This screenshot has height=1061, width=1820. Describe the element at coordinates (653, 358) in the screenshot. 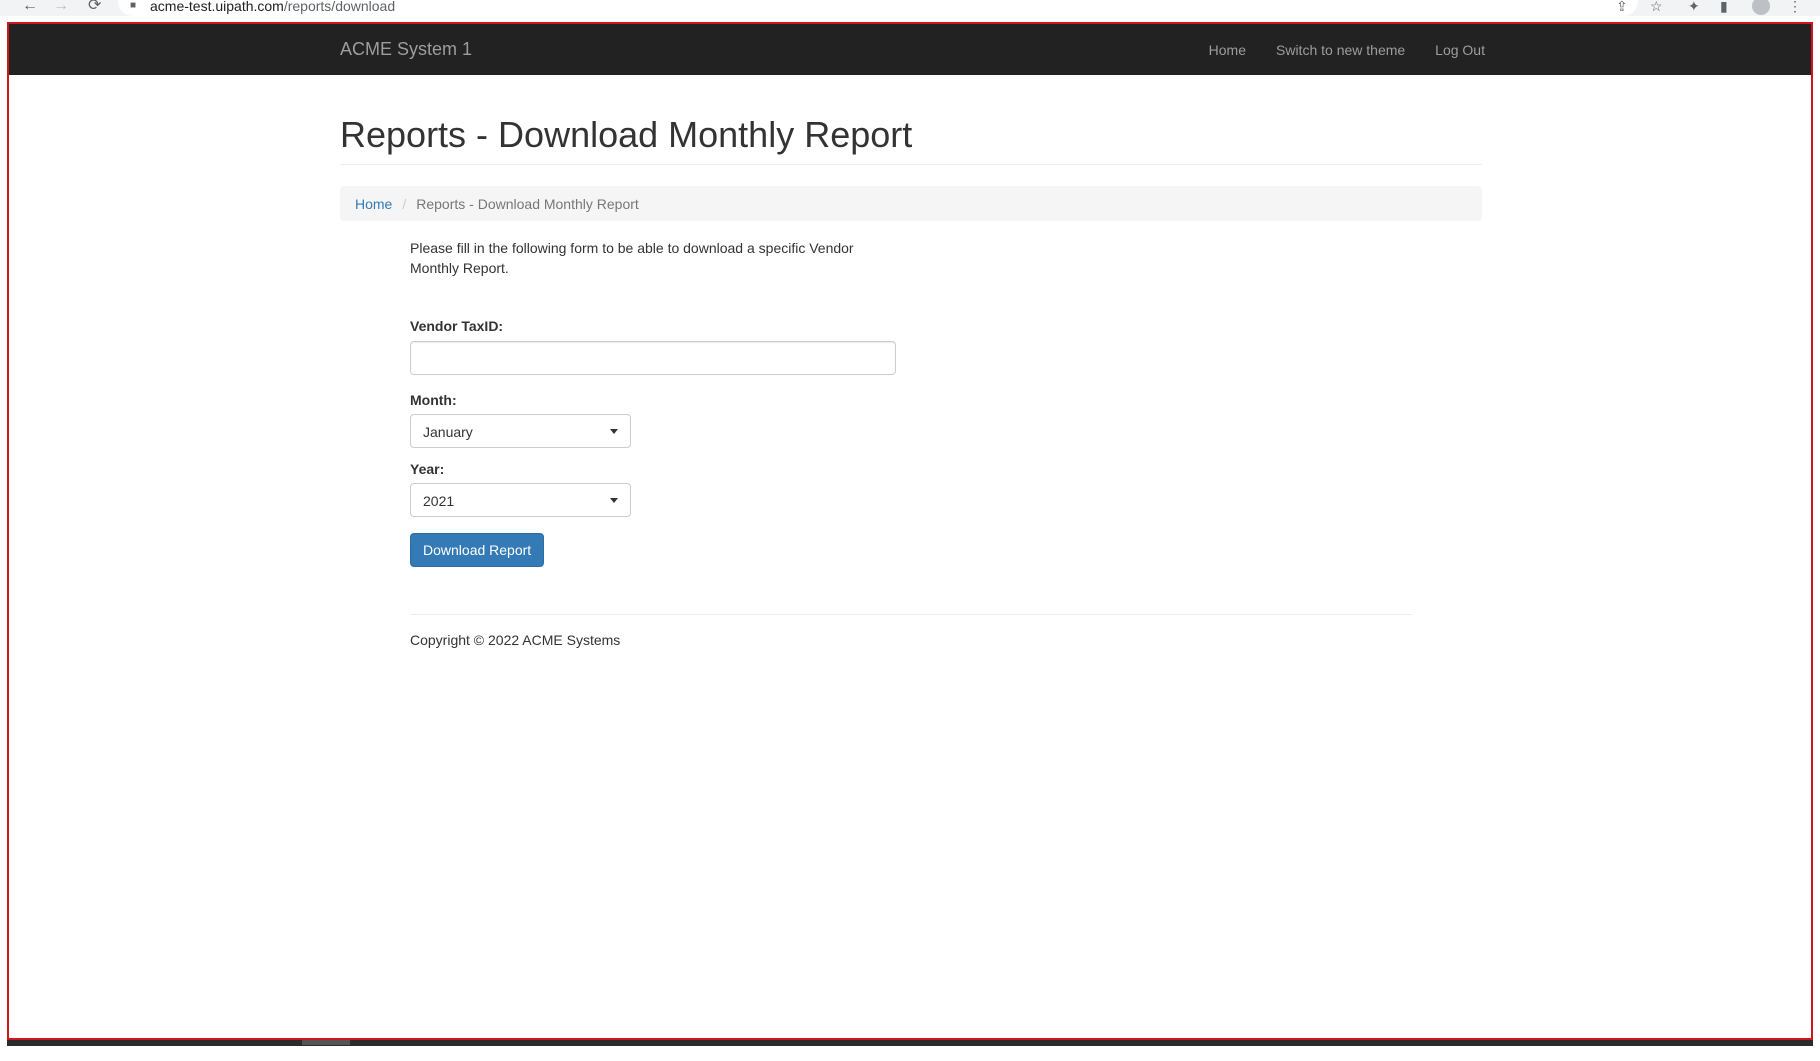

I see `vendor-taxid-input` at that location.